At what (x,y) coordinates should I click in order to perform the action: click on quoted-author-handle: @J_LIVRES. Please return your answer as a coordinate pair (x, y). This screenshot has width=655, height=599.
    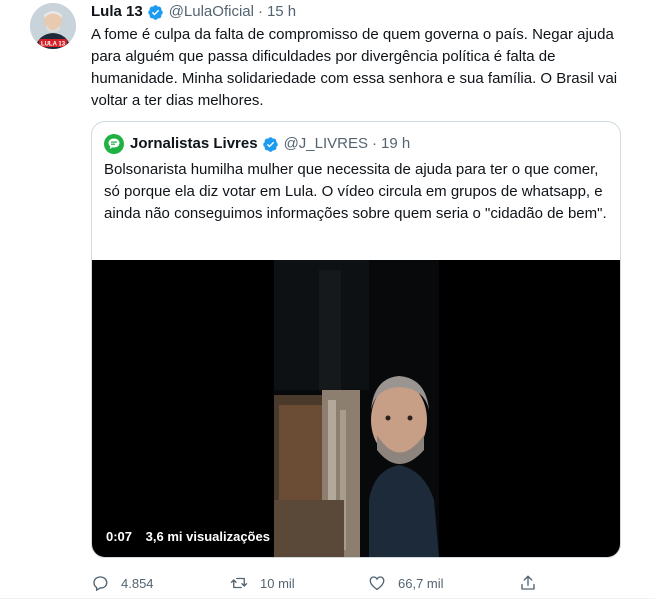
    Looking at the image, I should click on (326, 144).